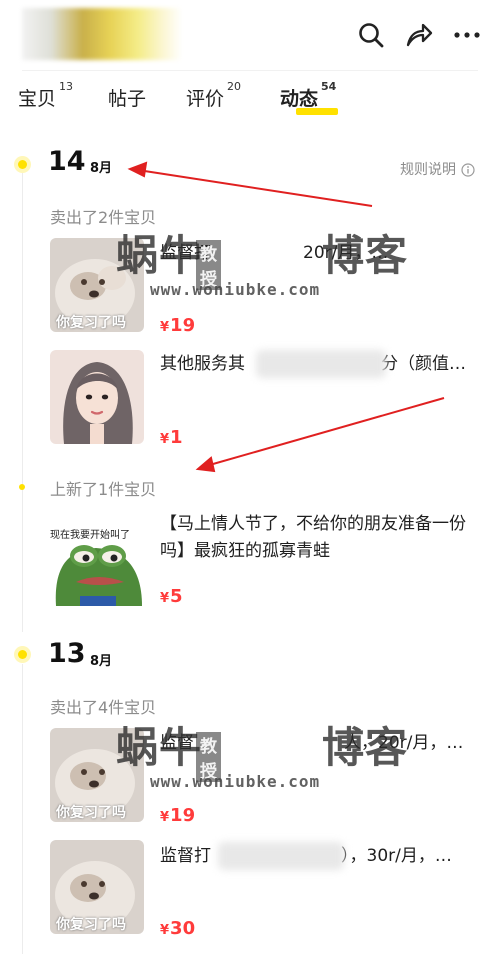  I want to click on shop-header, so click(250, 35).